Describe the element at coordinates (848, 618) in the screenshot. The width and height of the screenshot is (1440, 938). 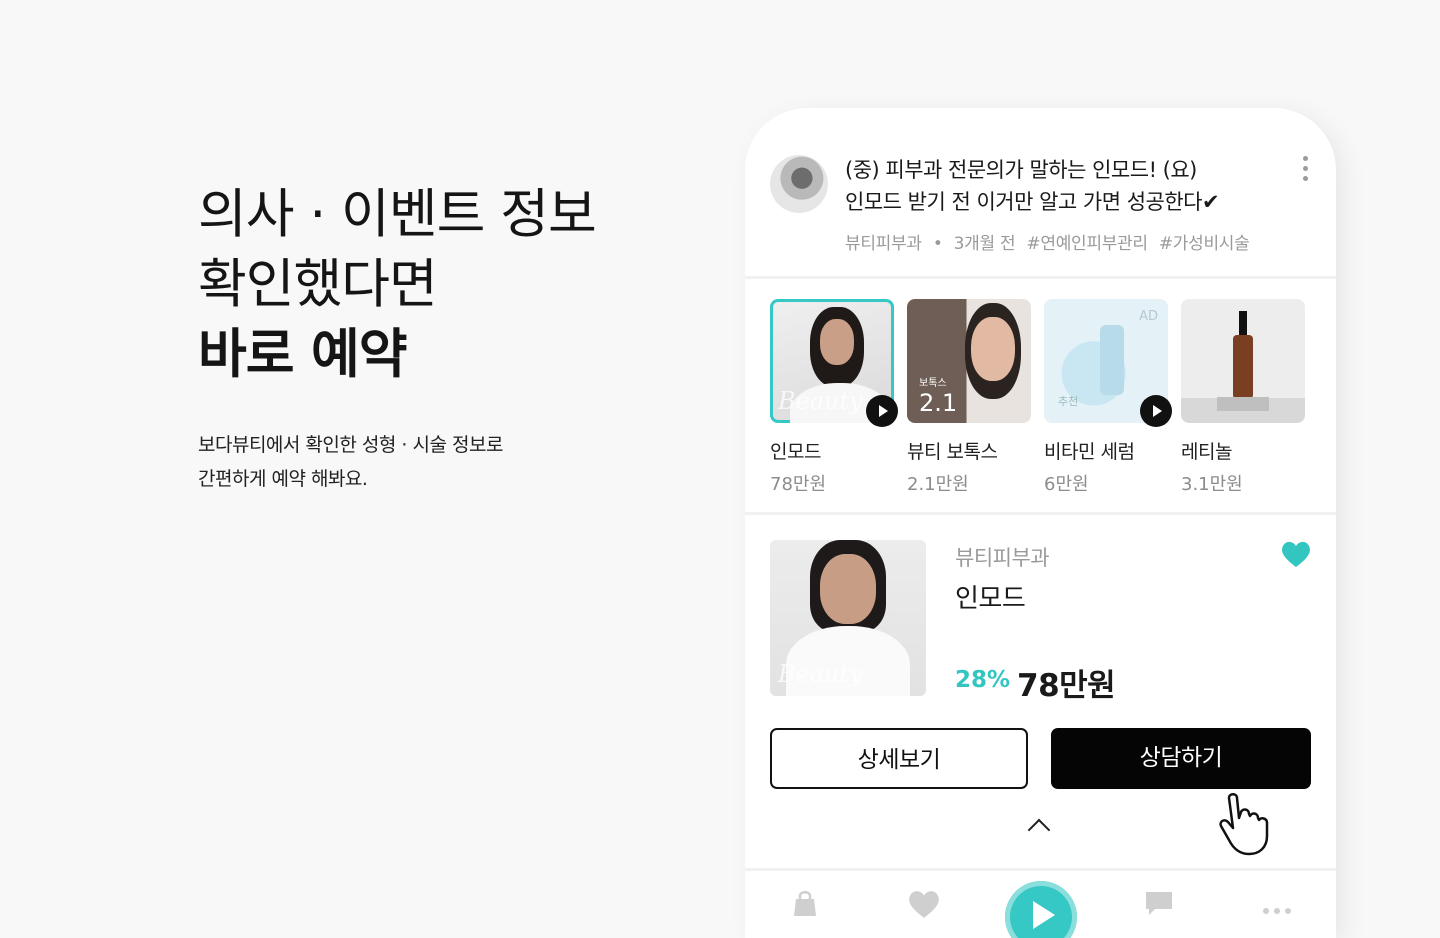
I see `product-image: Beauty` at that location.